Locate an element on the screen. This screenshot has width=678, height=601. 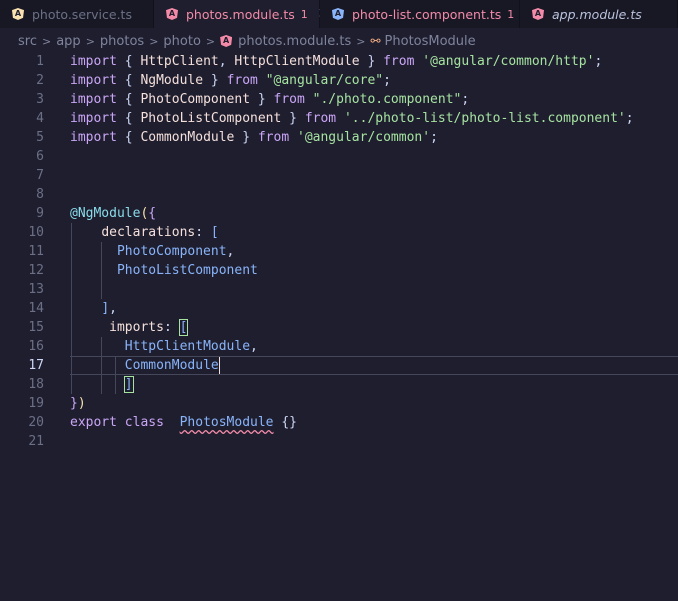
line-number: 18 is located at coordinates (36, 384).